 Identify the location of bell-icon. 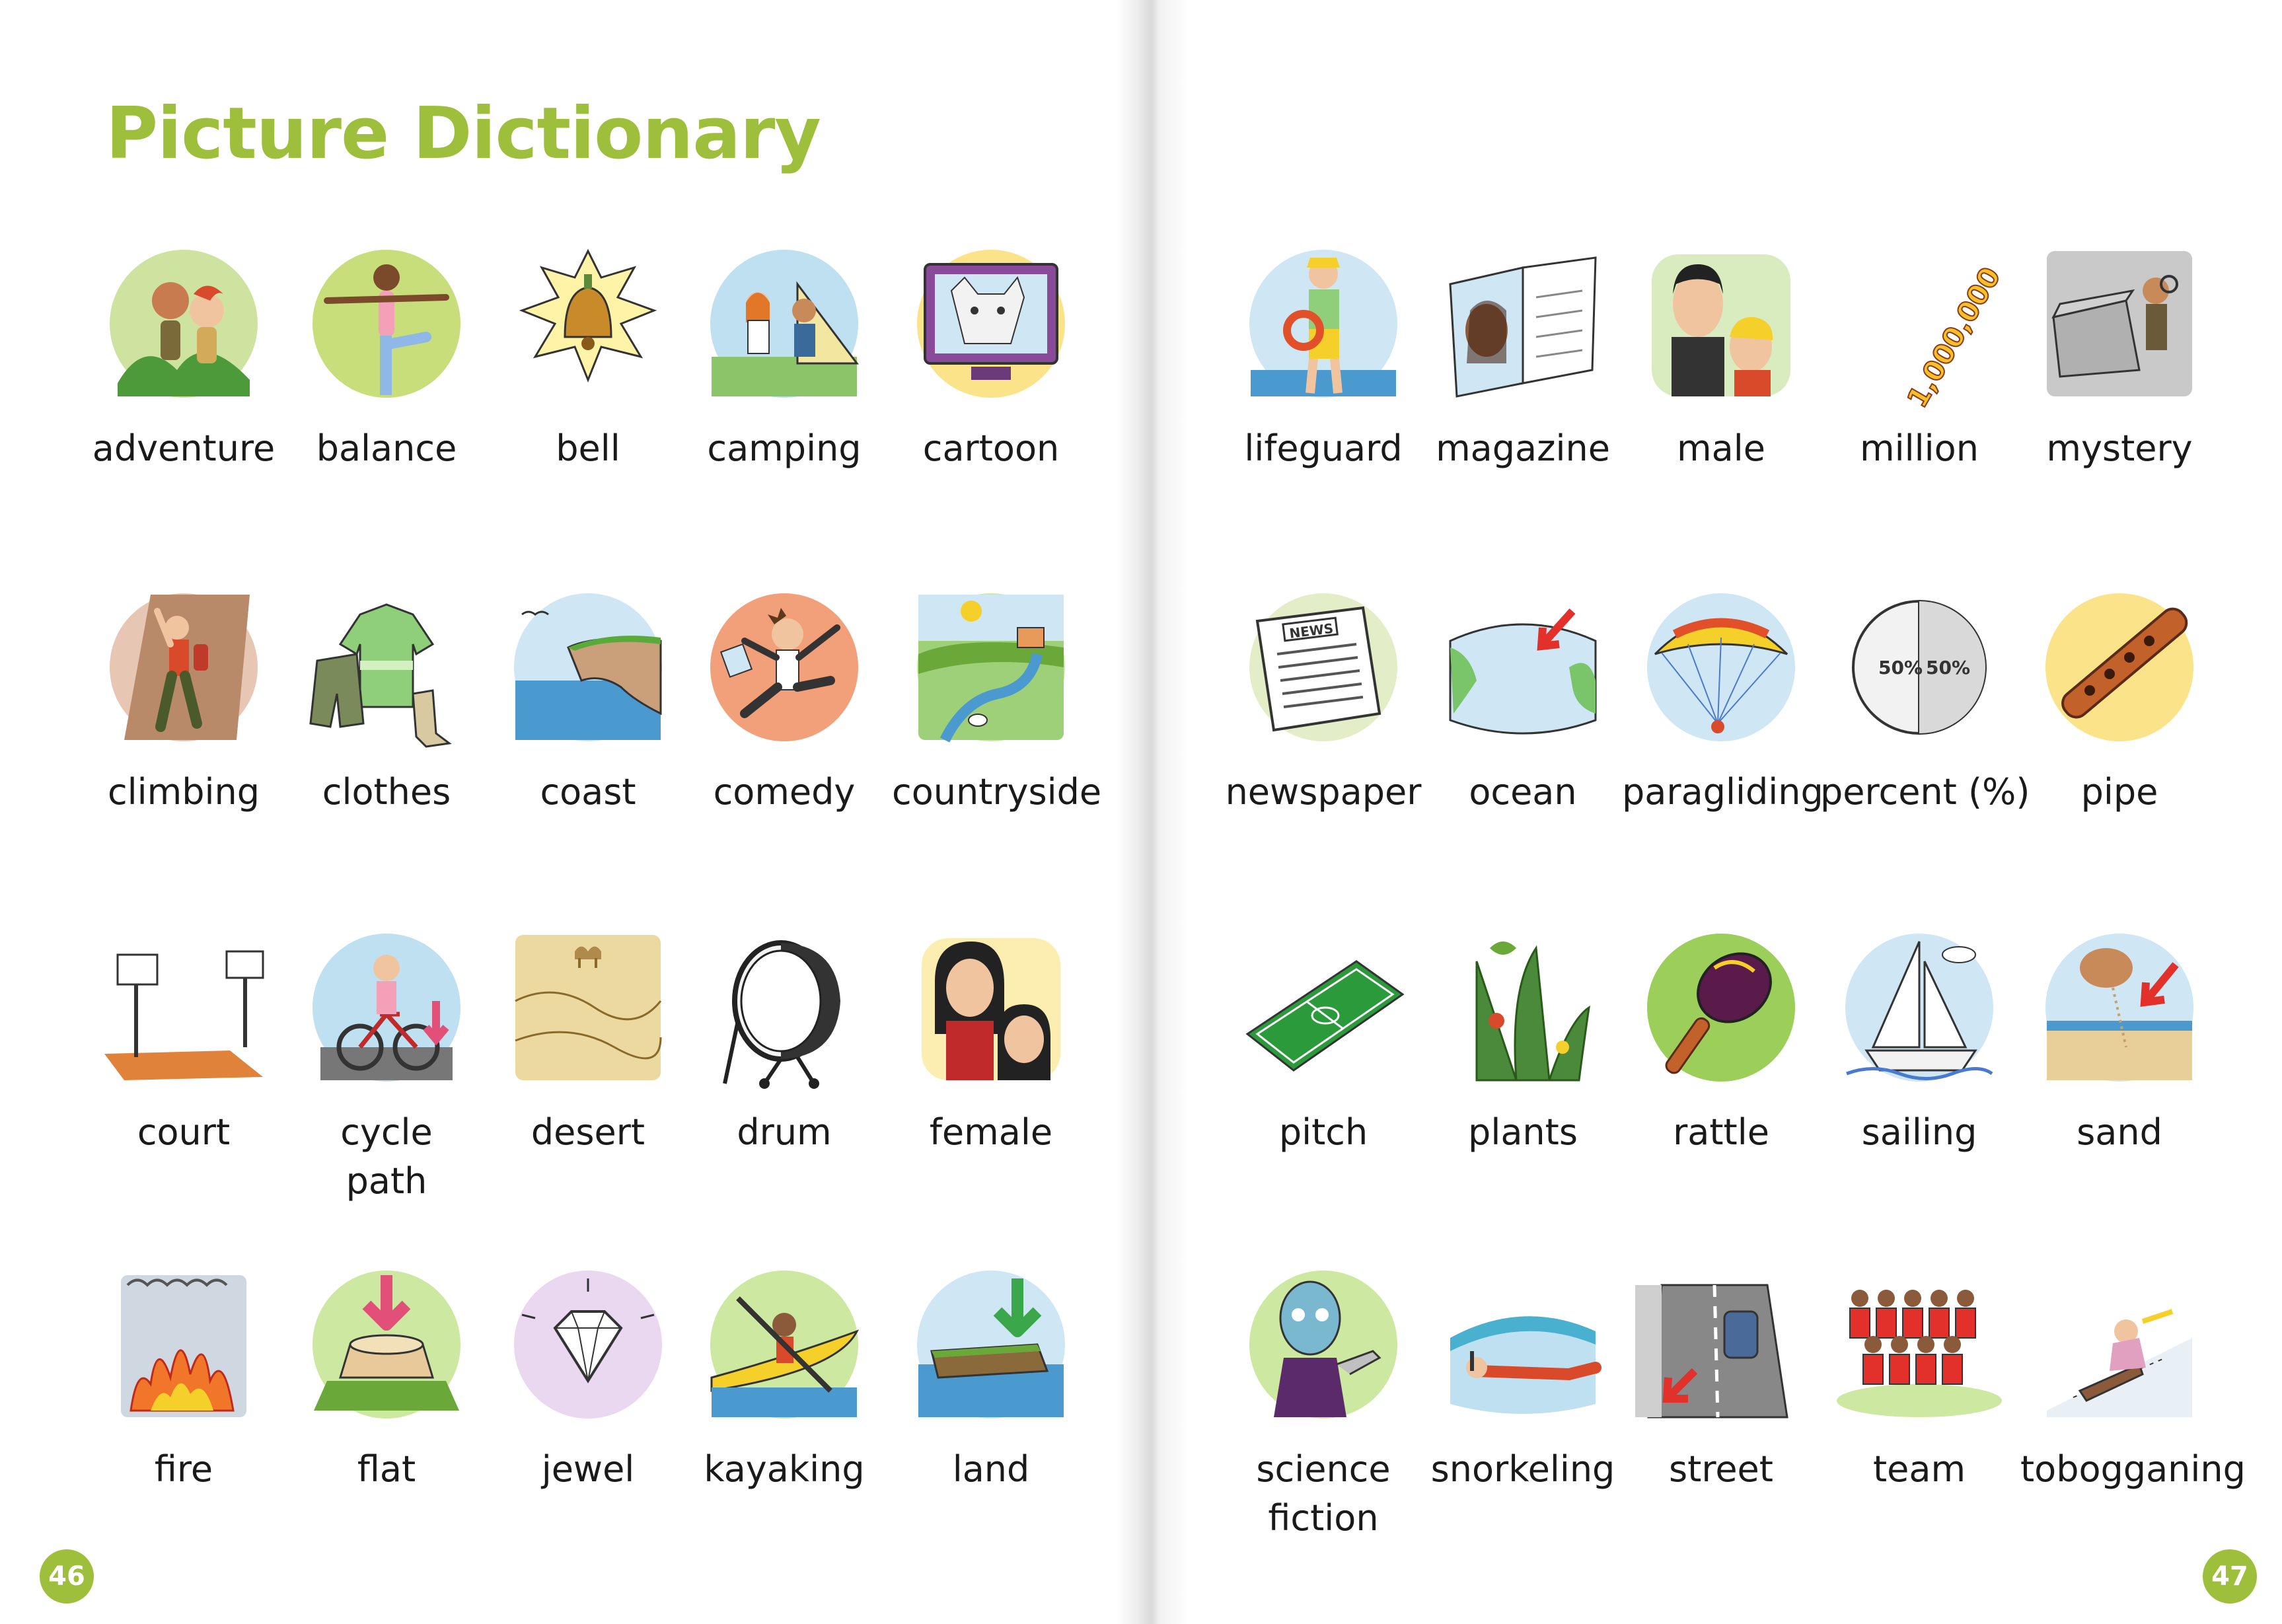
(588, 324).